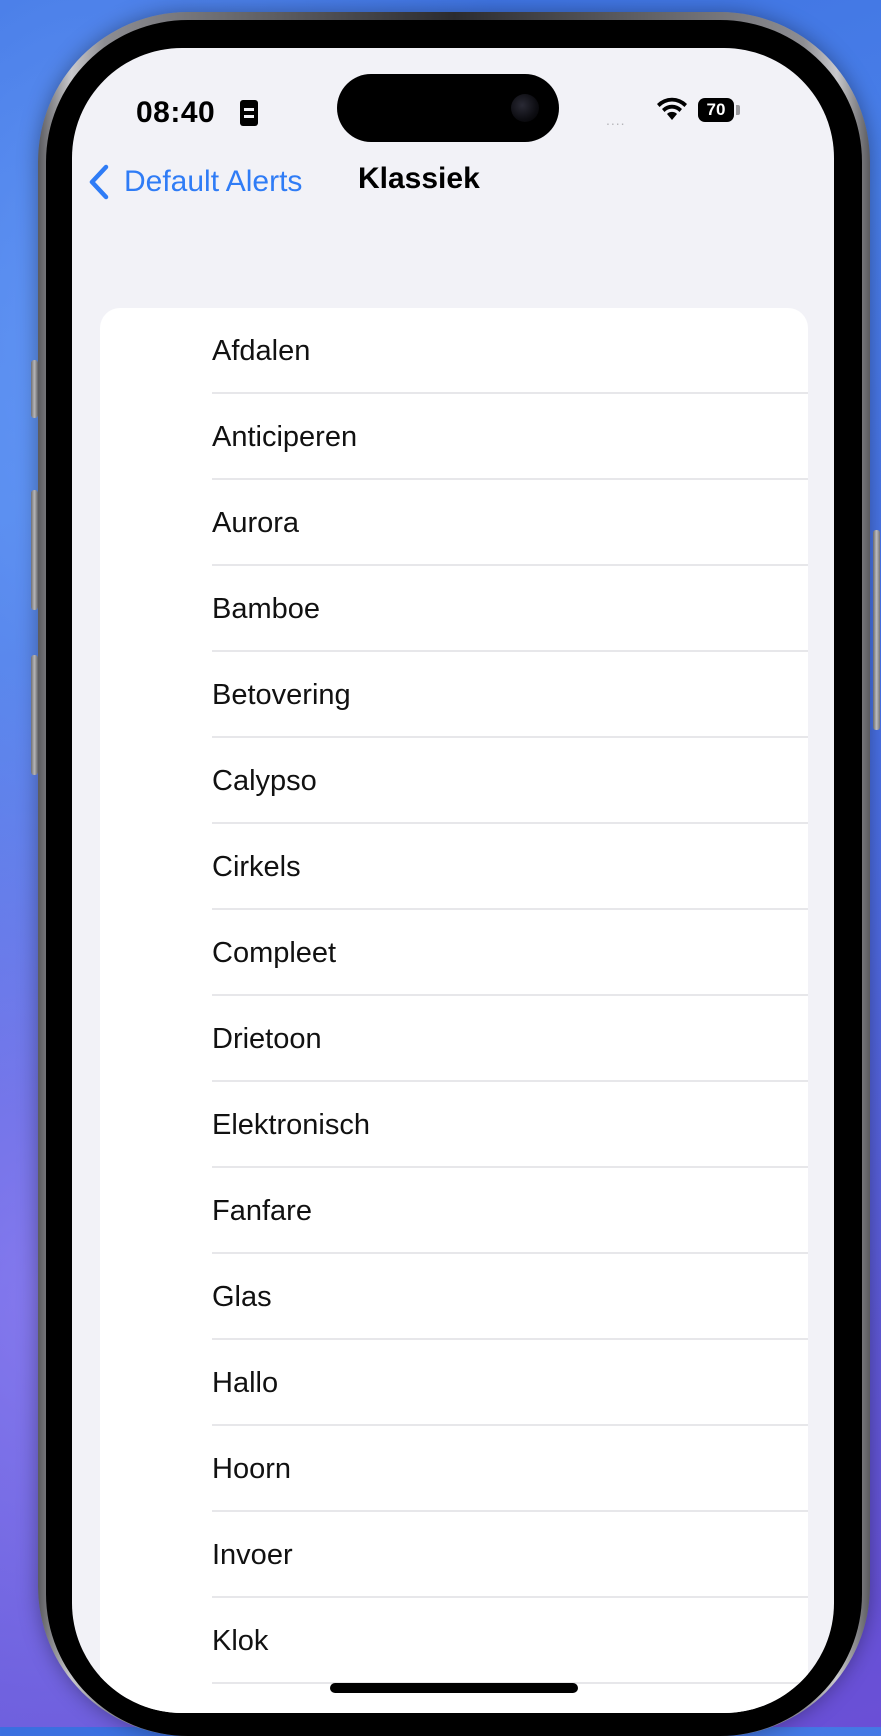 Image resolution: width=881 pixels, height=1736 pixels. What do you see at coordinates (454, 953) in the screenshot?
I see `tone-list-item: Compleet` at bounding box center [454, 953].